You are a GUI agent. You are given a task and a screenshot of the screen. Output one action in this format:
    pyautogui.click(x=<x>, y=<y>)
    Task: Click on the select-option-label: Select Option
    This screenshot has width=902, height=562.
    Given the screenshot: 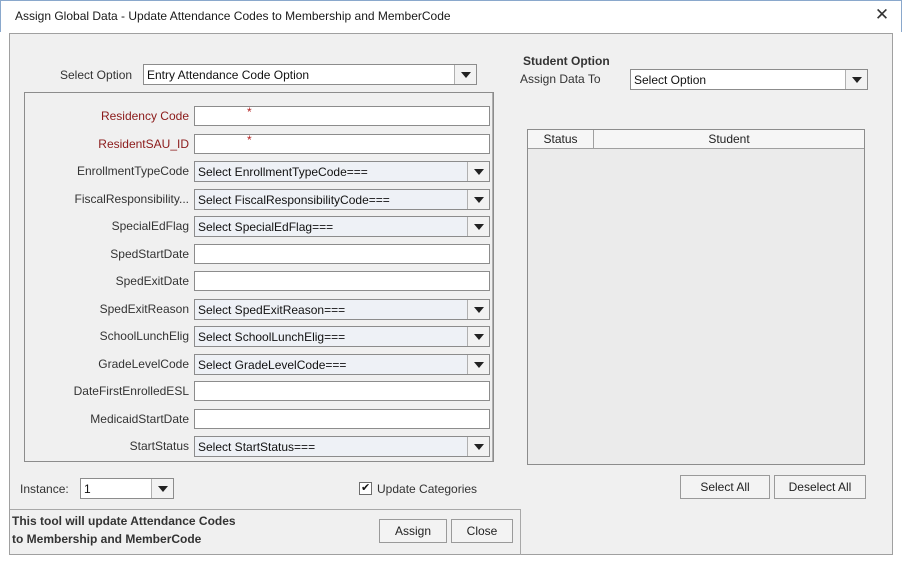 What is the action you would take?
    pyautogui.click(x=96, y=75)
    